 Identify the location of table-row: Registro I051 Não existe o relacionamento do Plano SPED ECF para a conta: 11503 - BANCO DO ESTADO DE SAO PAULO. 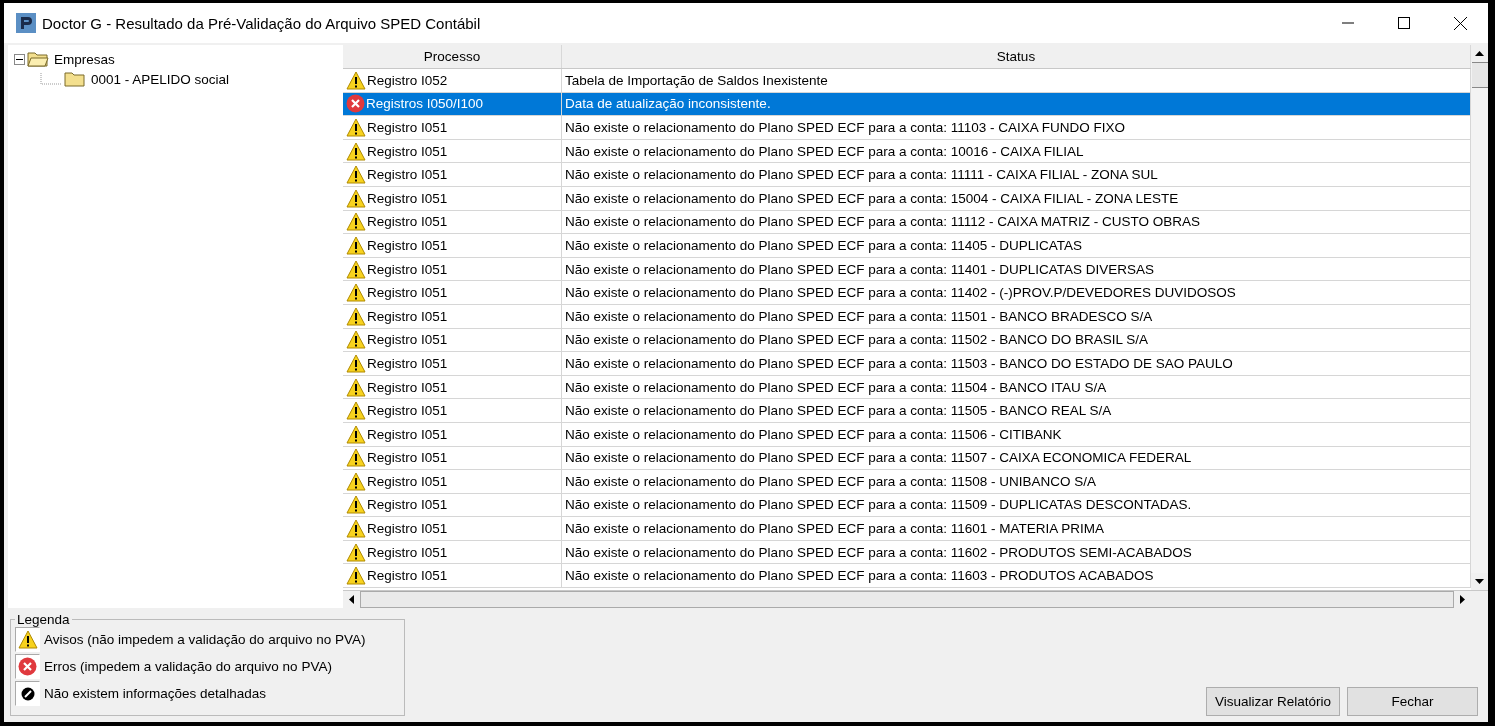
(907, 364).